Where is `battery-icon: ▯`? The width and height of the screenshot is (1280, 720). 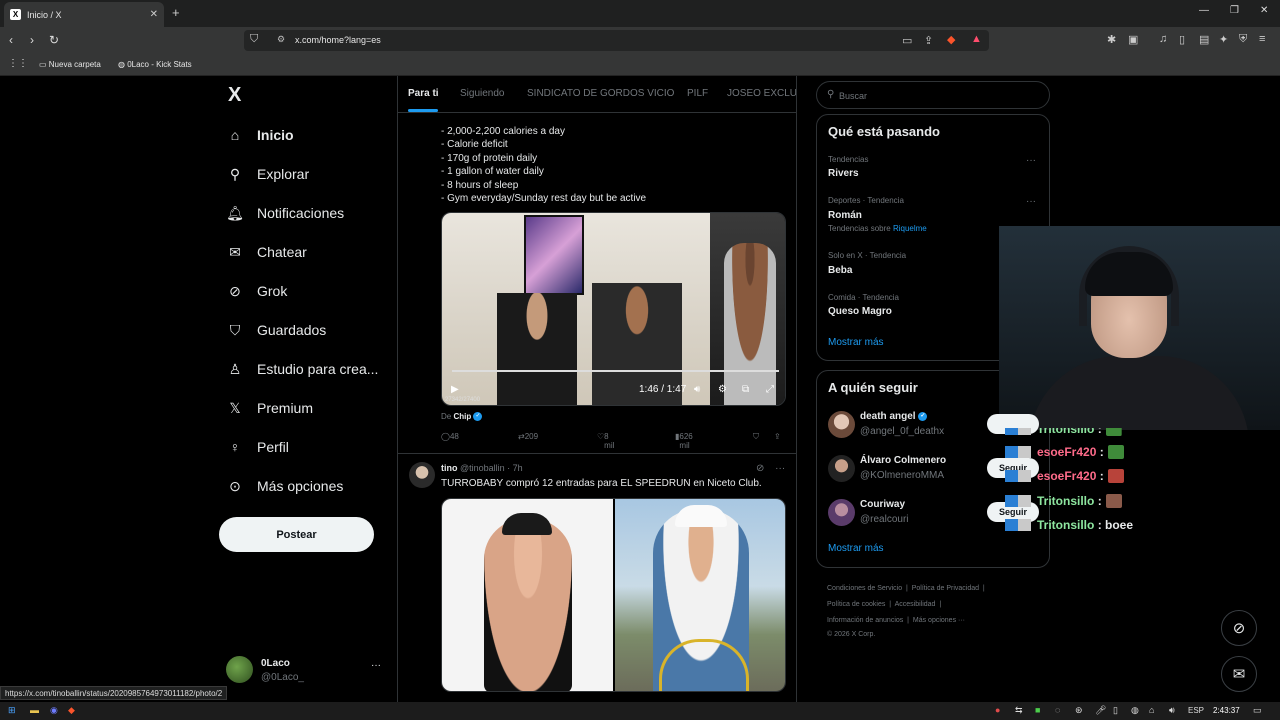
battery-icon: ▯ is located at coordinates (1115, 710).